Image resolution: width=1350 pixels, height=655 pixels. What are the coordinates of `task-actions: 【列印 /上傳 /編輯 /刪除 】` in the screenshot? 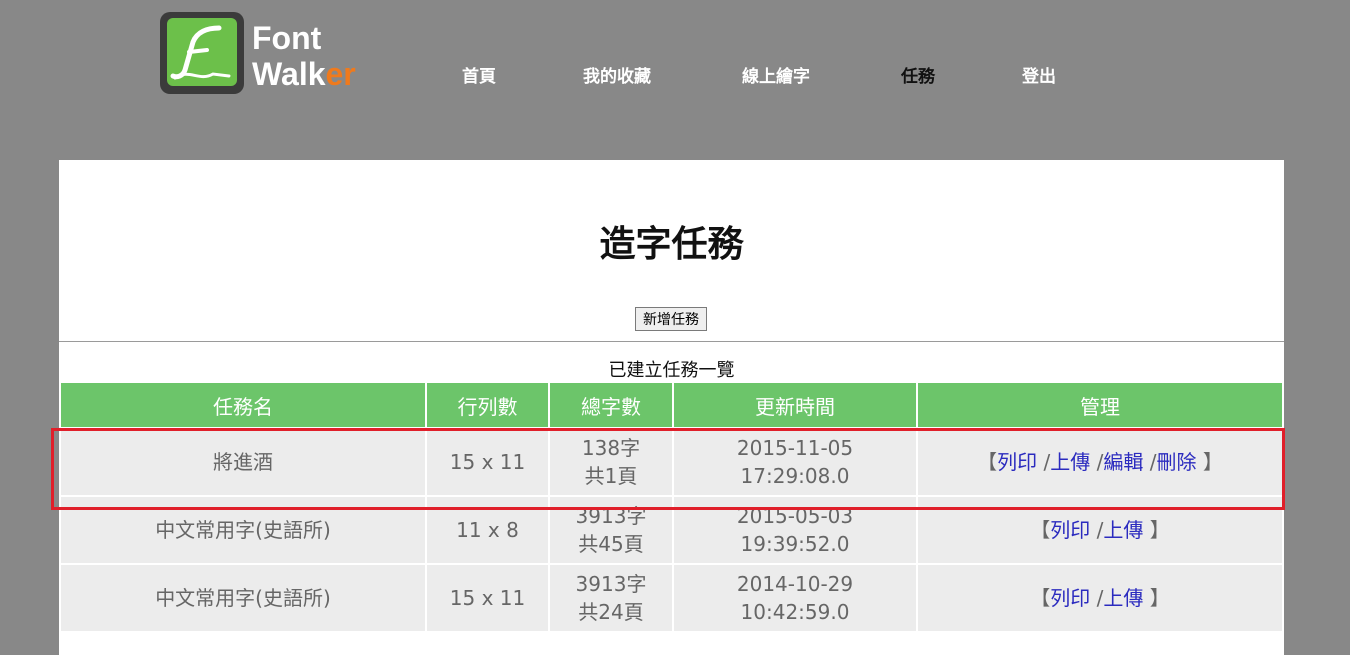 It's located at (1100, 462).